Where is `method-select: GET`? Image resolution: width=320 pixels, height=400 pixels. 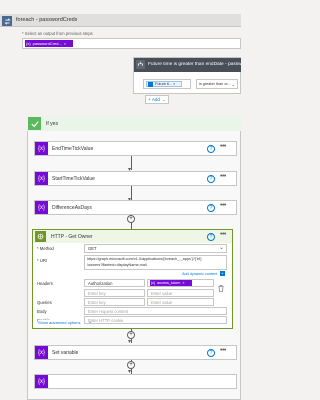
method-select: GET is located at coordinates (155, 248).